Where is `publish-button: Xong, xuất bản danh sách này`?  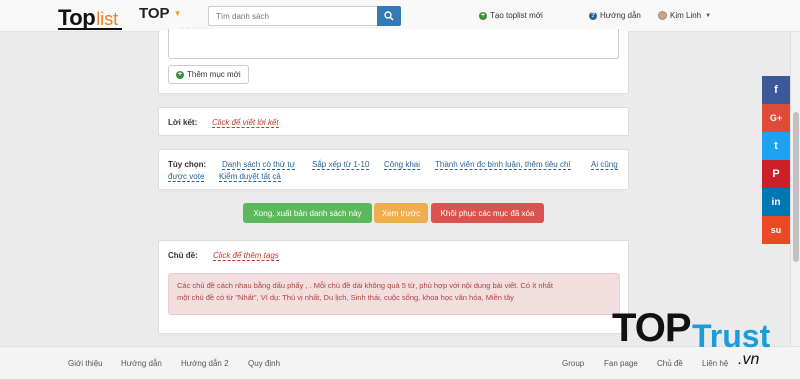
publish-button: Xong, xuất bản danh sách này is located at coordinates (307, 213).